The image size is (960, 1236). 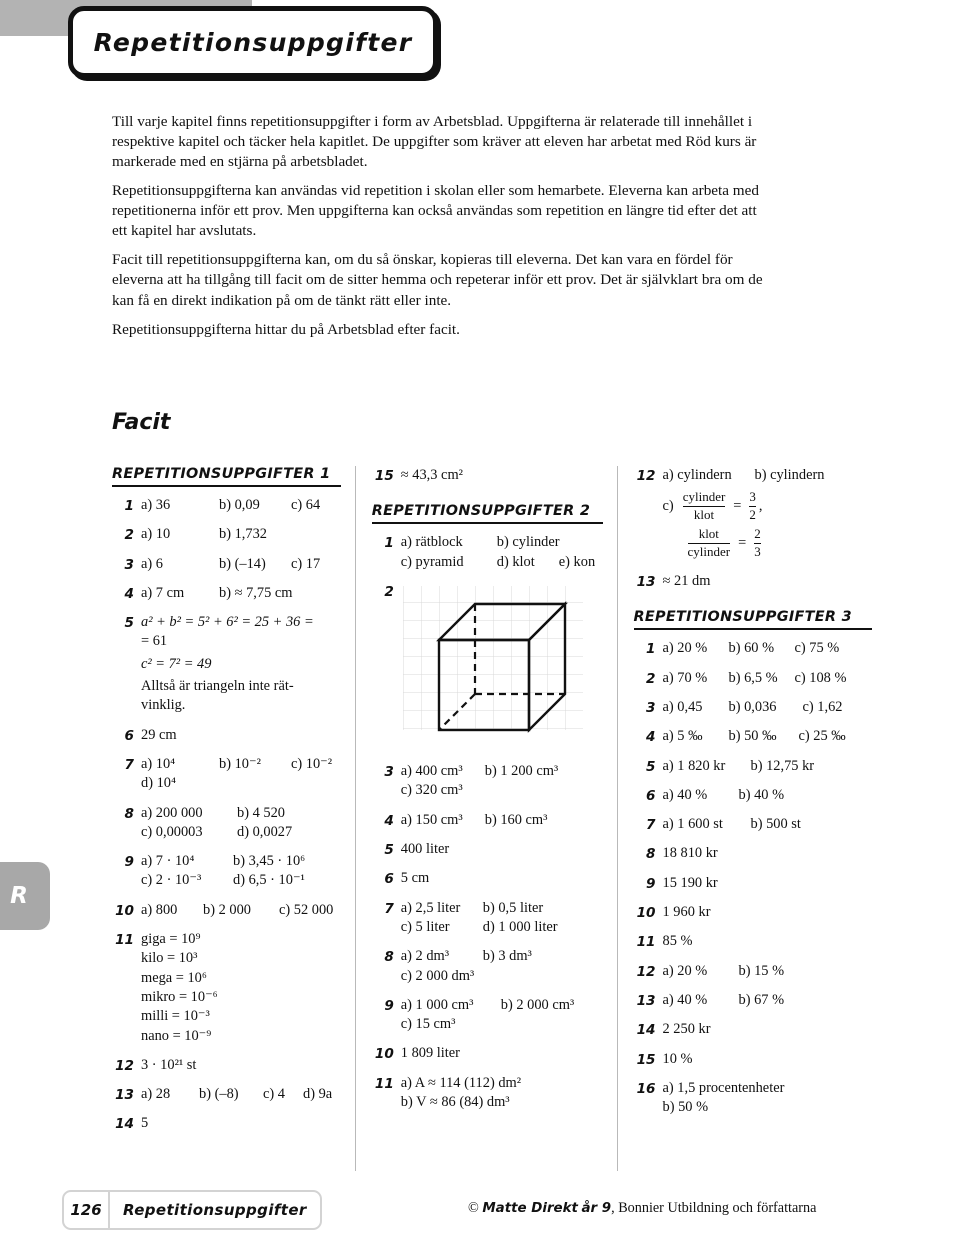 What do you see at coordinates (753, 912) in the screenshot?
I see `answer-item: 10 1 960 kr` at bounding box center [753, 912].